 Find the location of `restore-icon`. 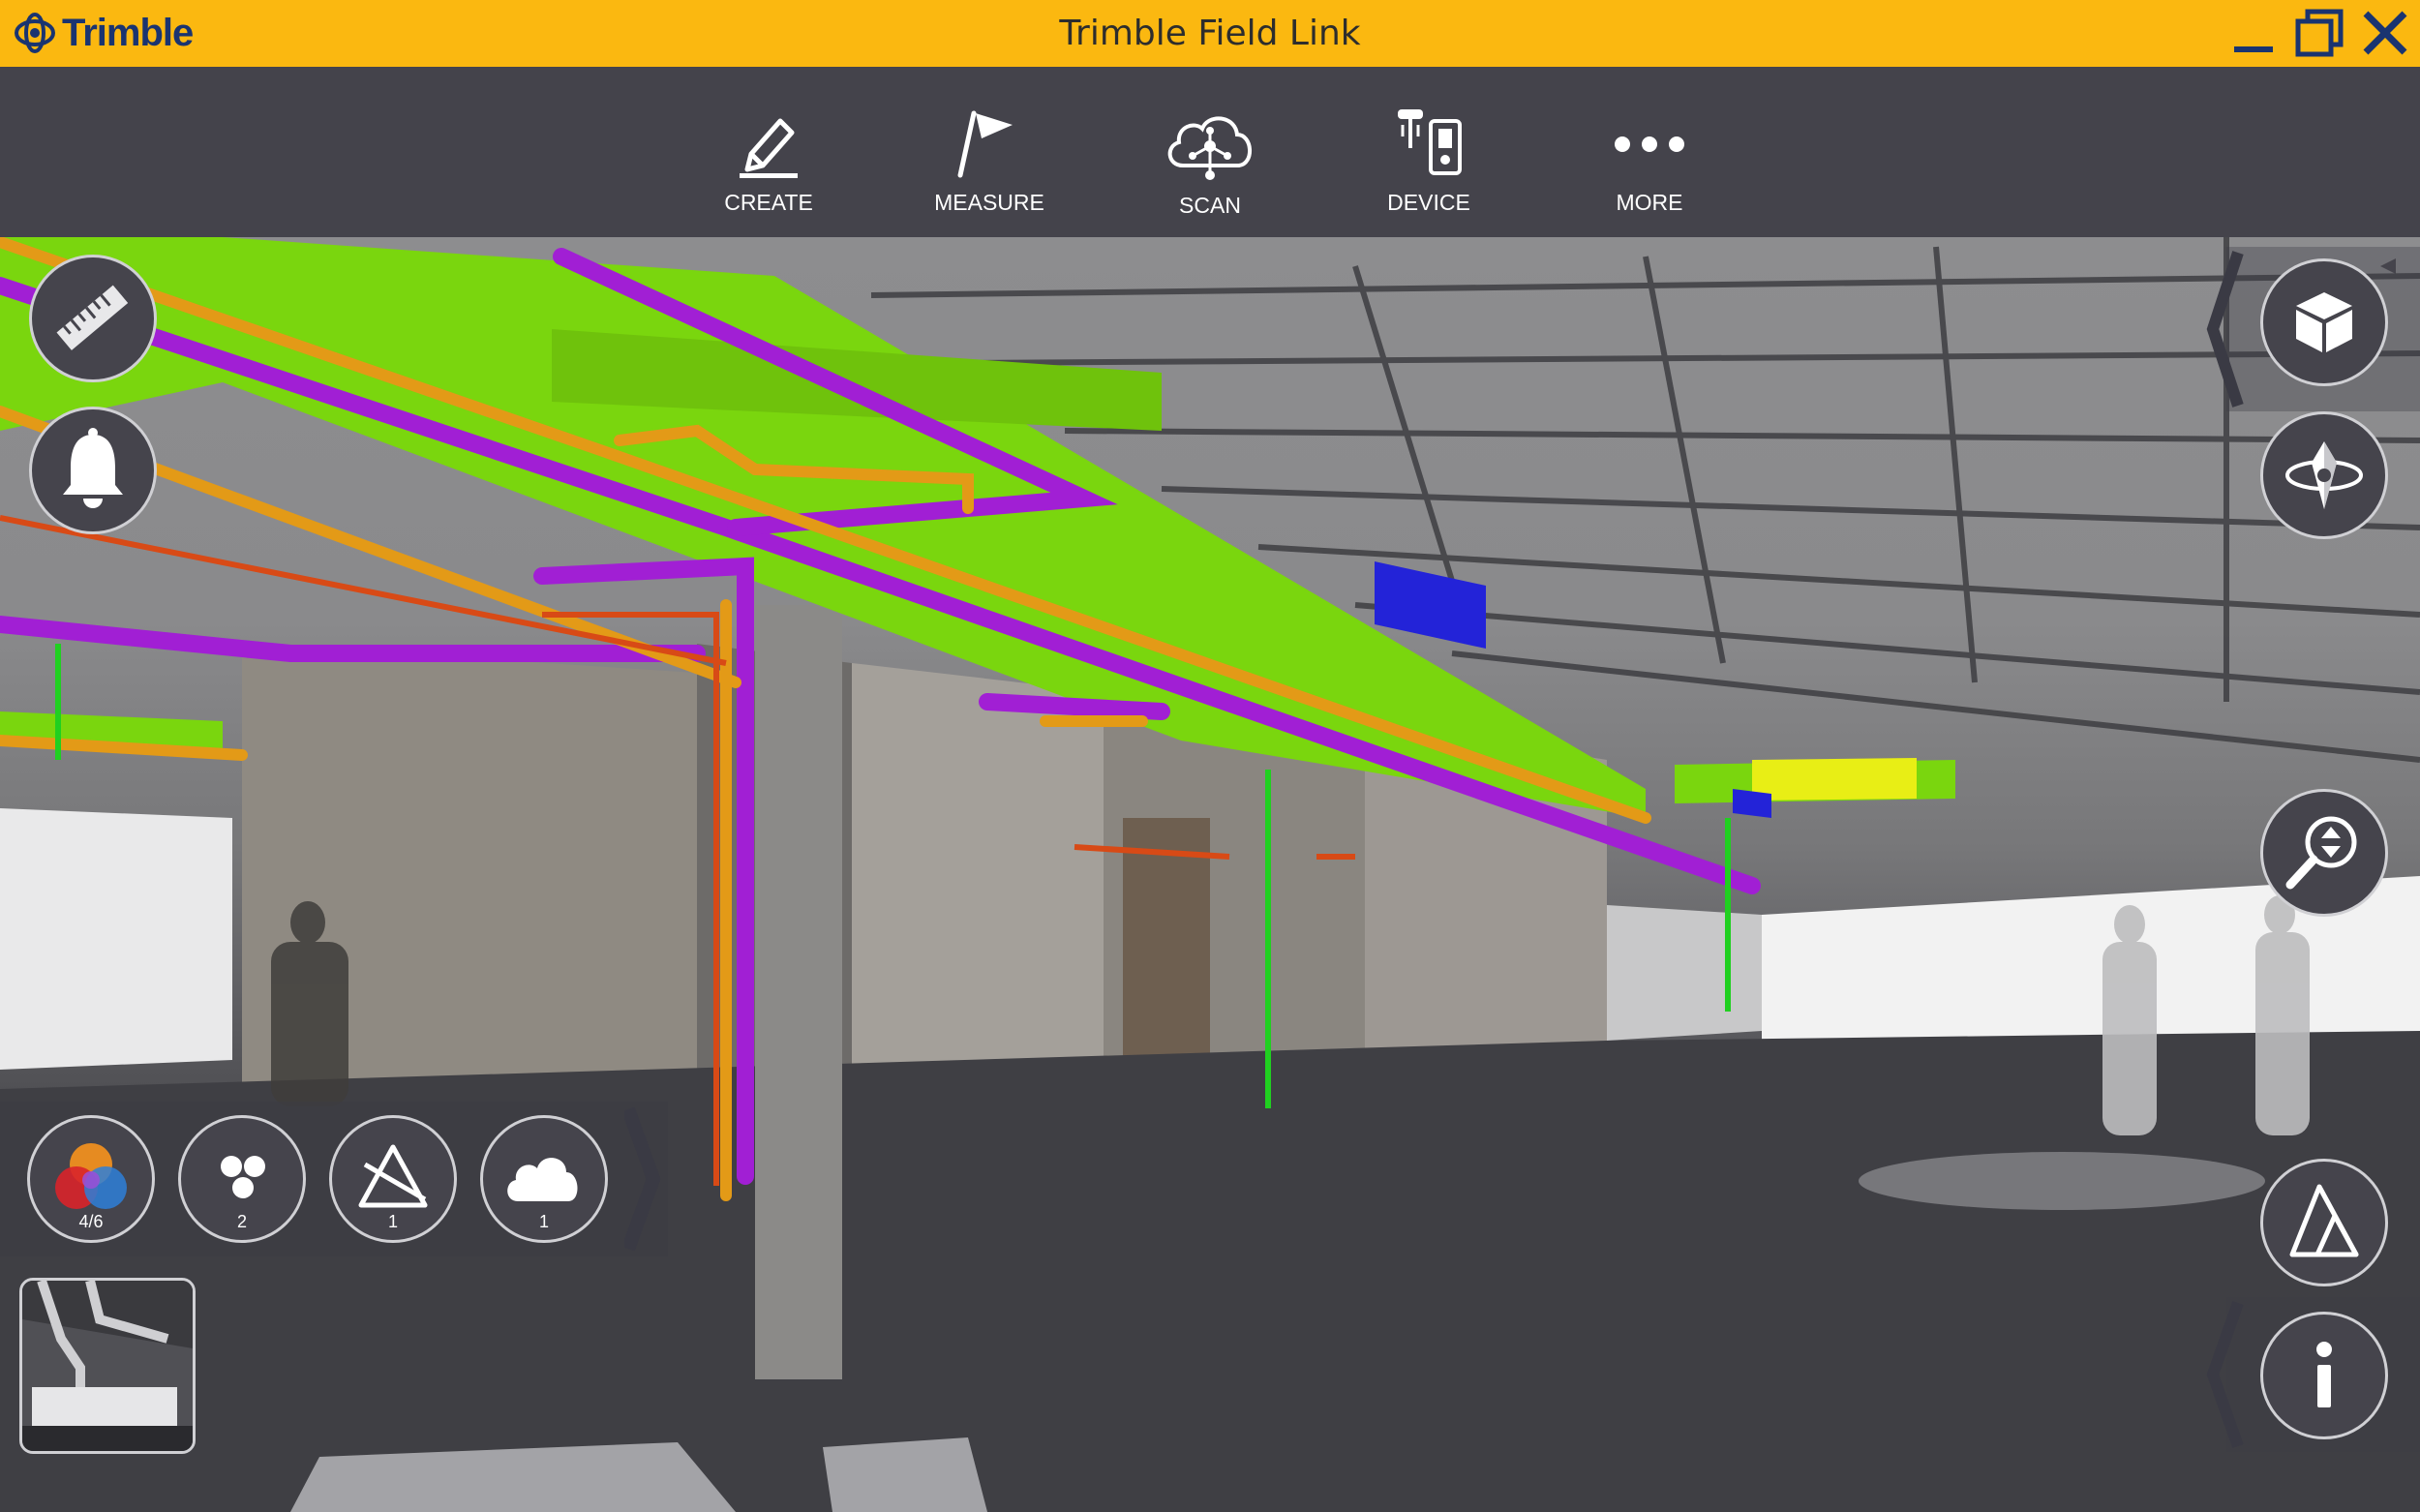

restore-icon is located at coordinates (2319, 33).